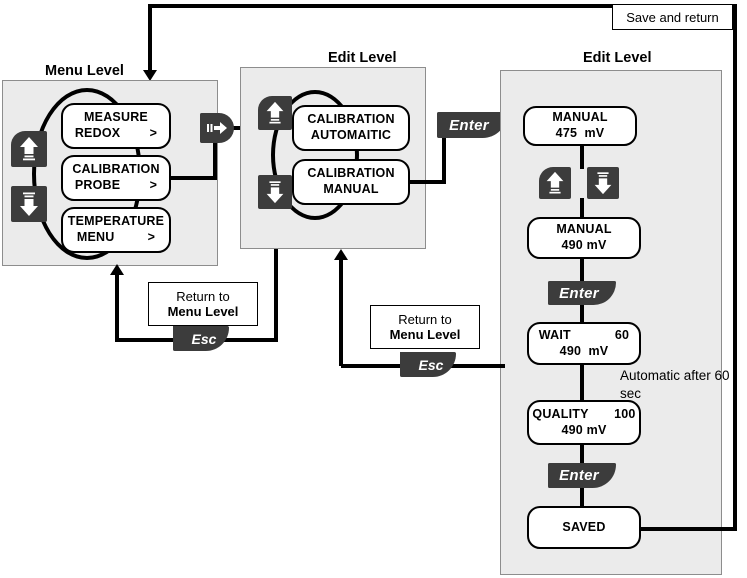 The image size is (747, 578). What do you see at coordinates (116, 237) in the screenshot?
I see `menu-item-line2: MENU >` at bounding box center [116, 237].